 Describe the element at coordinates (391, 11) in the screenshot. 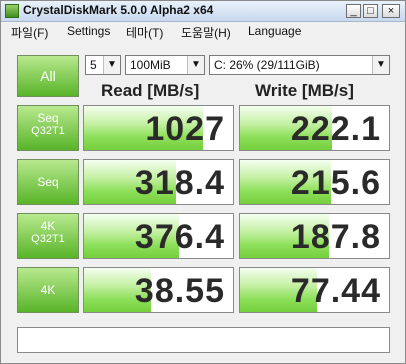

I see `close-button: ×` at that location.